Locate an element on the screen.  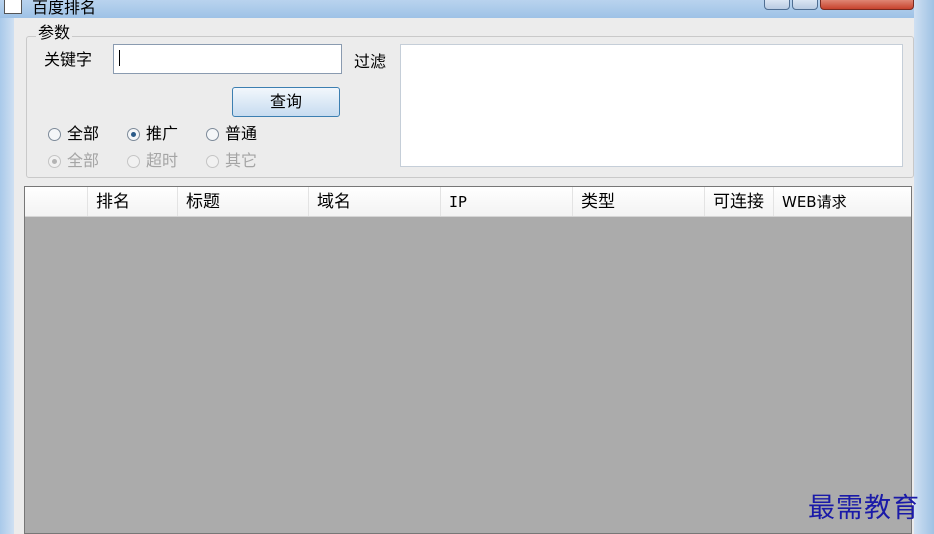
text-caret is located at coordinates (119, 58).